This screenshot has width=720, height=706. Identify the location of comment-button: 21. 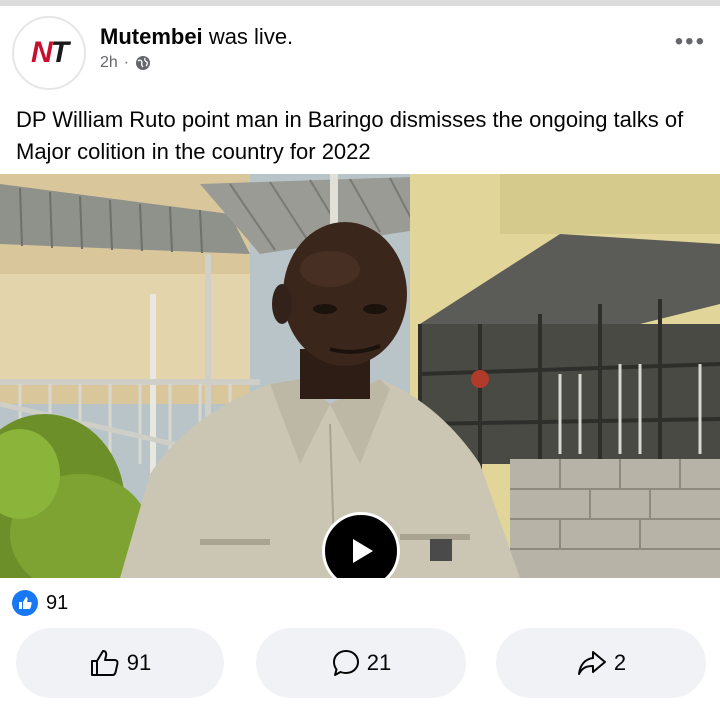
(361, 663).